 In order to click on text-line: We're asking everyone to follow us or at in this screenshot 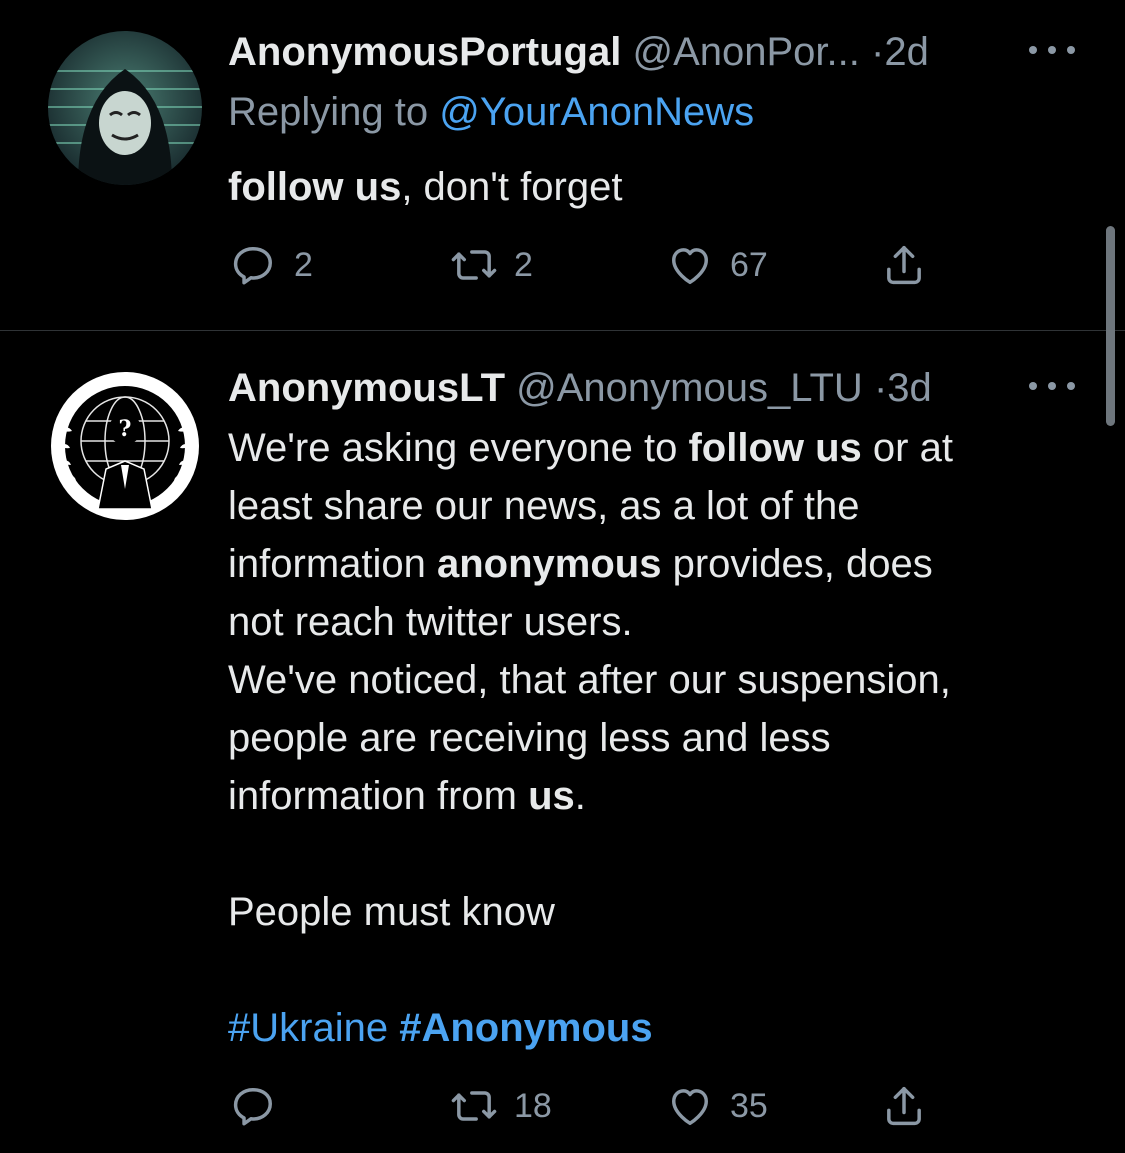, I will do `click(658, 448)`.